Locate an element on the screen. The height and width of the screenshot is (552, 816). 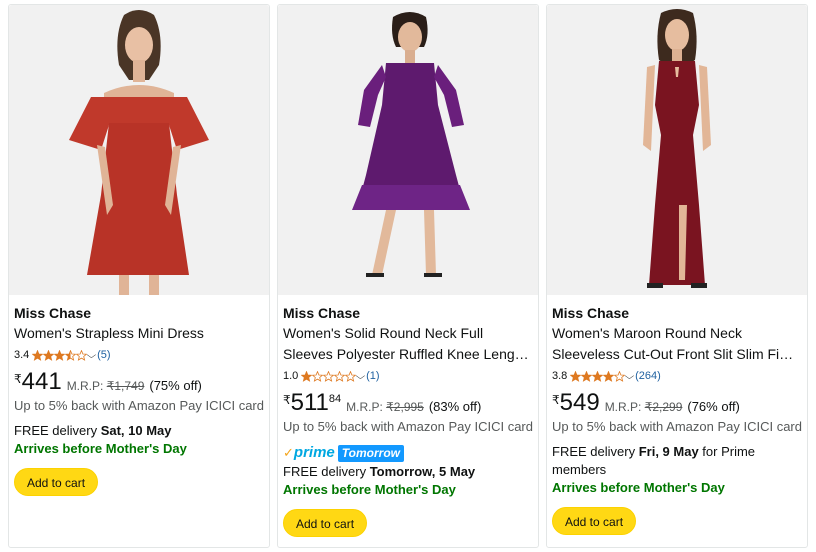
delivery-date: Tomorrow, 5 May is located at coordinates (422, 471).